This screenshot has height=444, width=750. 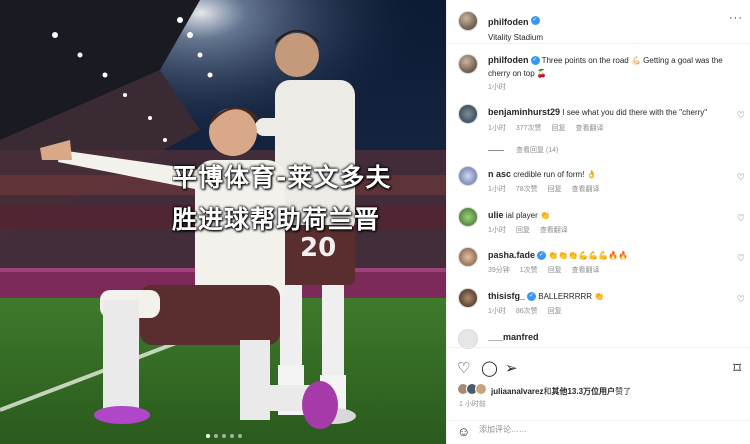 I want to click on comment-likes: 78次赞, so click(x=527, y=189).